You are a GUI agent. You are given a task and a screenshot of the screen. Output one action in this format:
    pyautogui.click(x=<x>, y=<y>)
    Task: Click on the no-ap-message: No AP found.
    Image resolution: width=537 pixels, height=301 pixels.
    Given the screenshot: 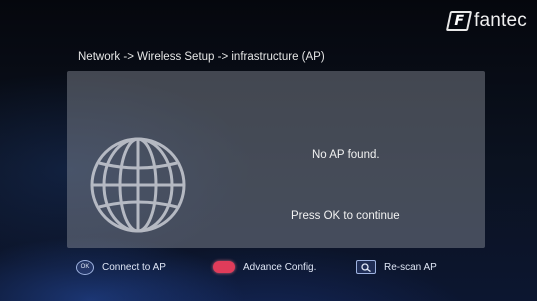 What is the action you would take?
    pyautogui.click(x=346, y=155)
    